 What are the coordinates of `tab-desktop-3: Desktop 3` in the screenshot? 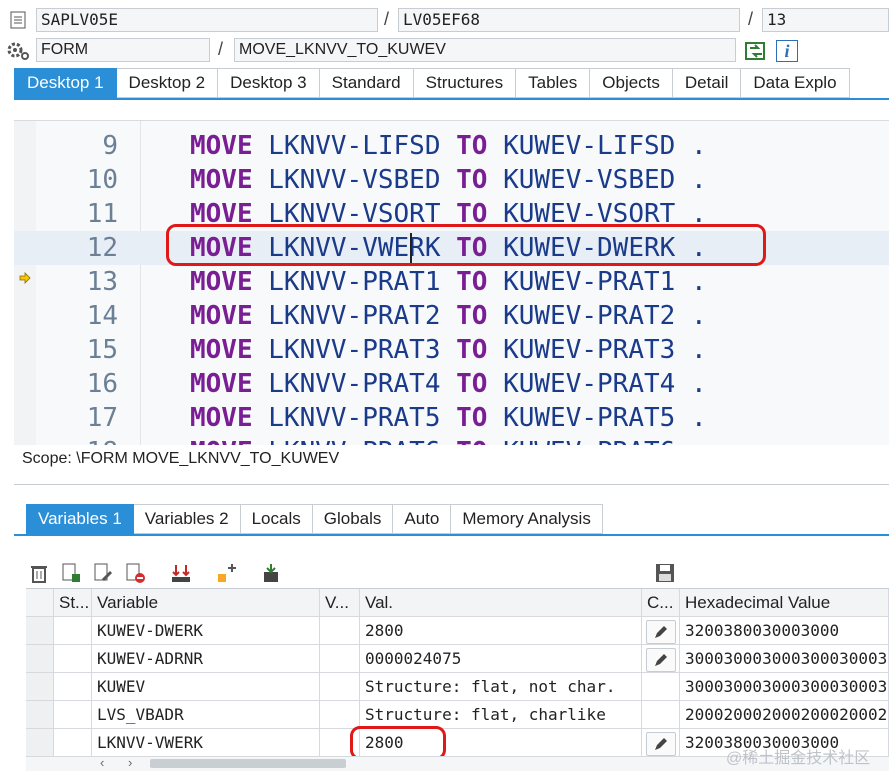 It's located at (269, 83).